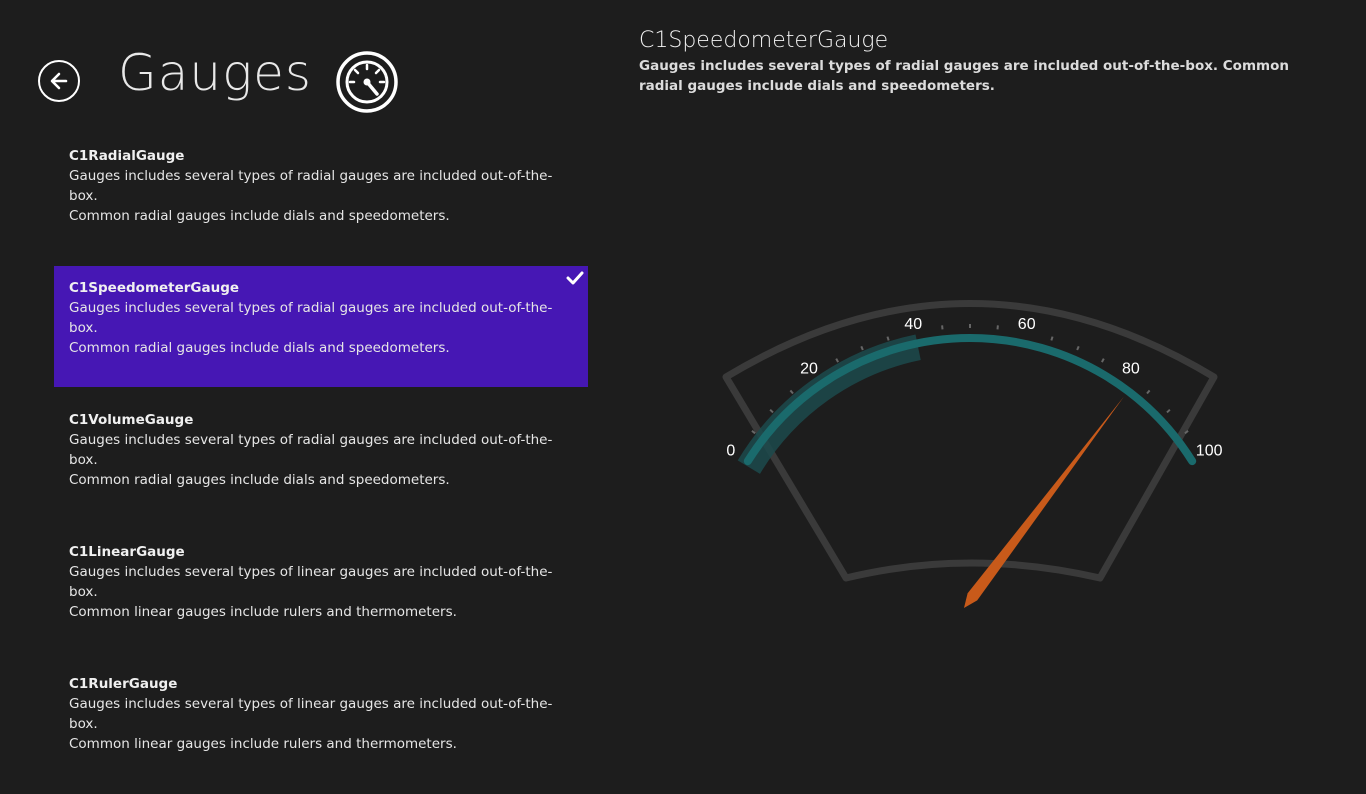  Describe the element at coordinates (321, 288) in the screenshot. I see `item-title: C1SpeedometerGauge` at that location.